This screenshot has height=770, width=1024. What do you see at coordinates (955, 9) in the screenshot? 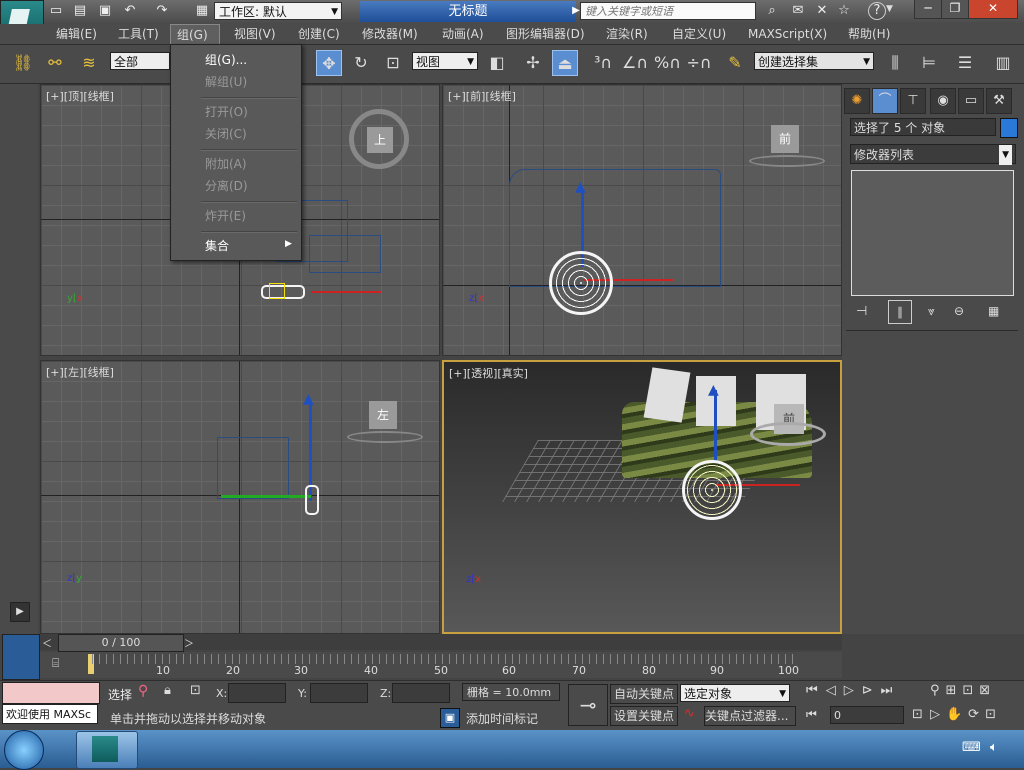
I see `restore-button: ❐` at bounding box center [955, 9].